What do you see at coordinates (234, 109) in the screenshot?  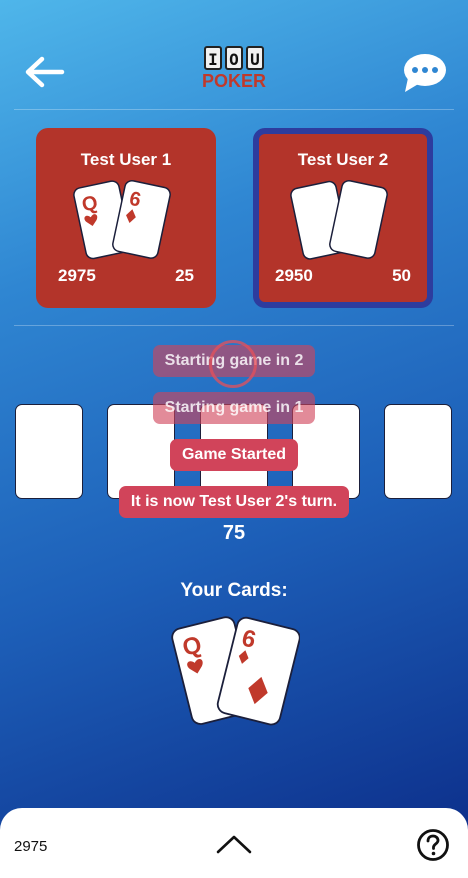 I see `header-divider` at bounding box center [234, 109].